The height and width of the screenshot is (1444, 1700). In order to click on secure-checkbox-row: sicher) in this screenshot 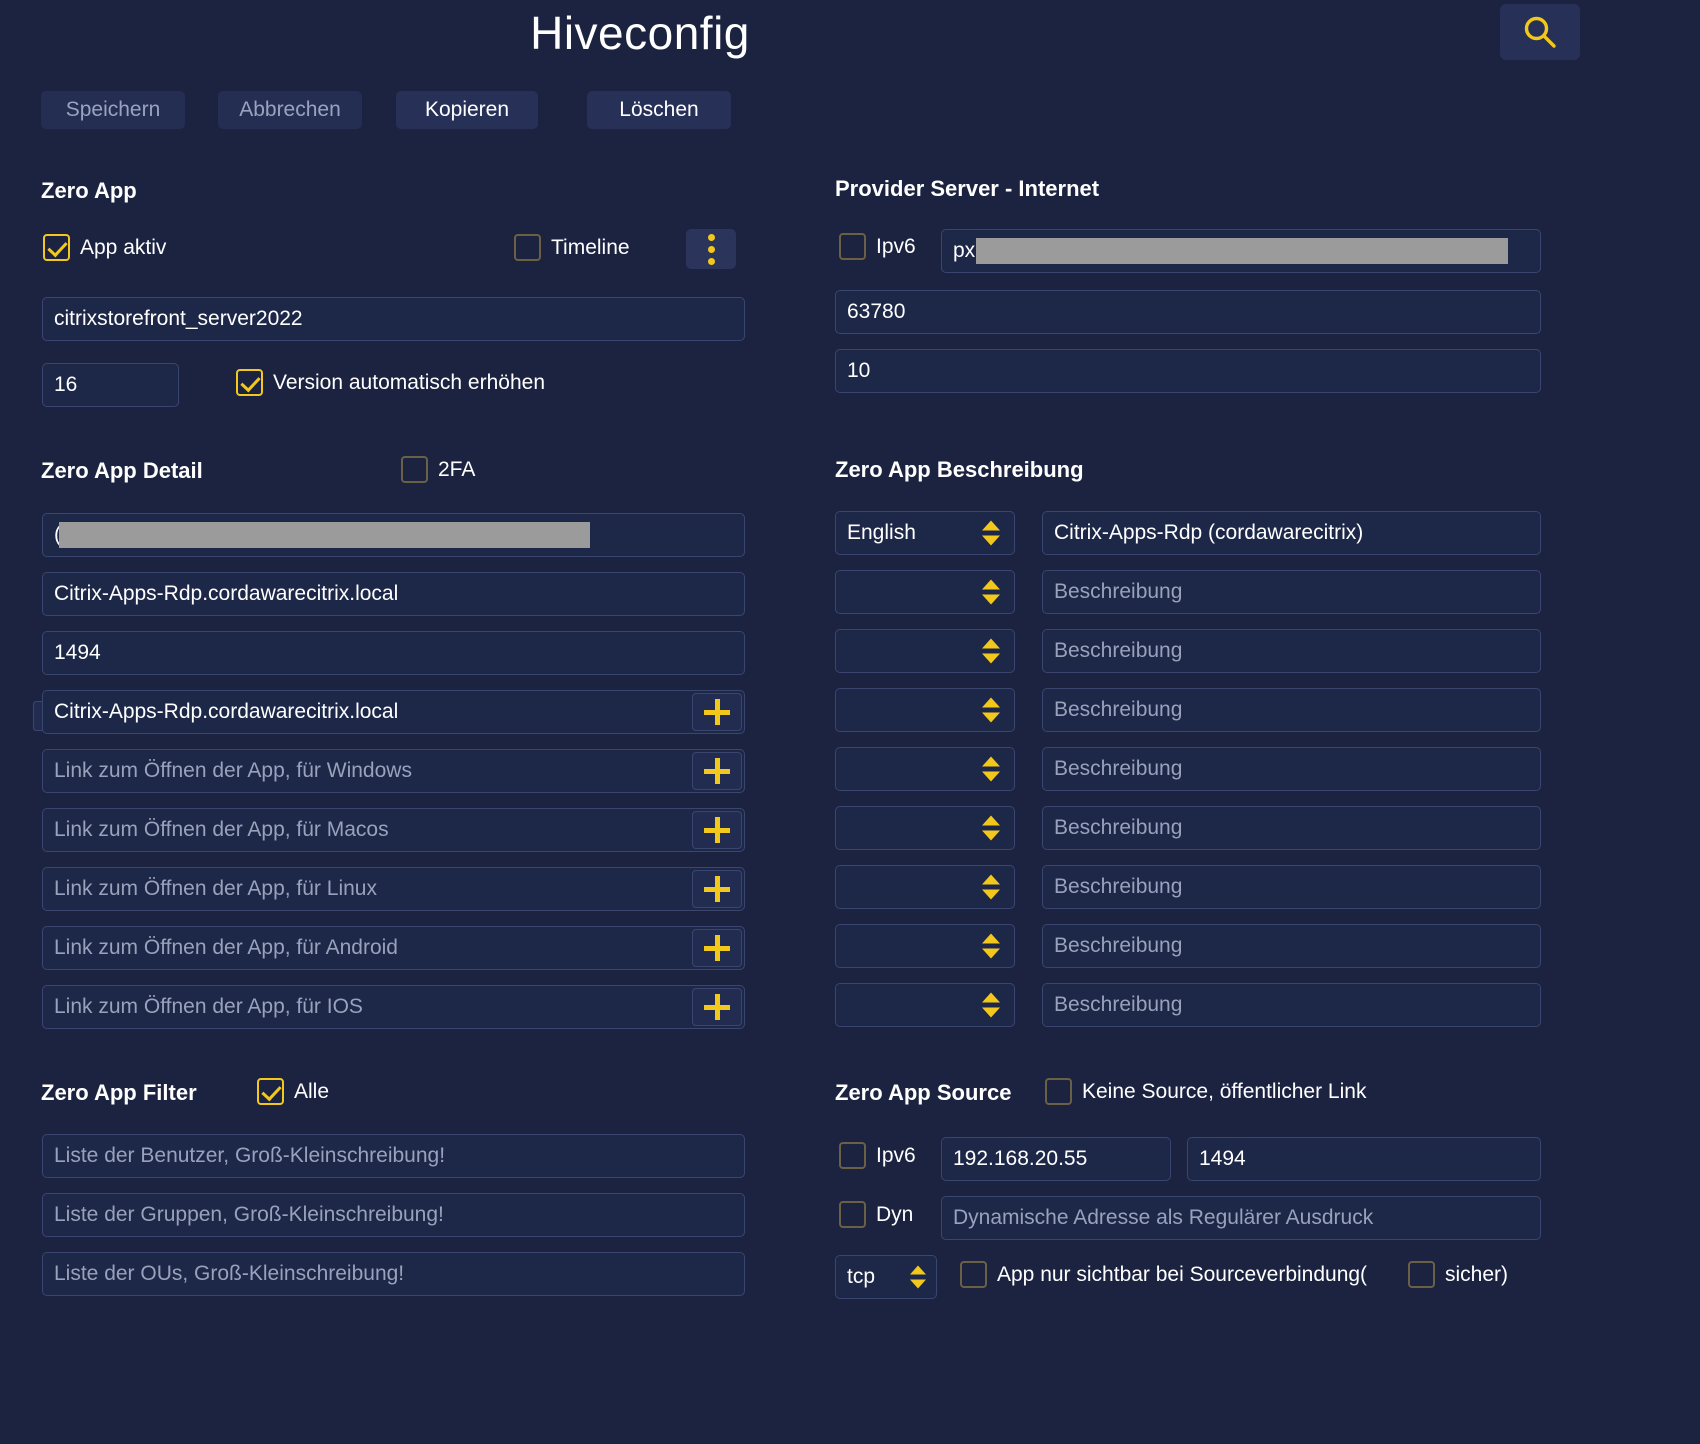, I will do `click(1458, 1274)`.